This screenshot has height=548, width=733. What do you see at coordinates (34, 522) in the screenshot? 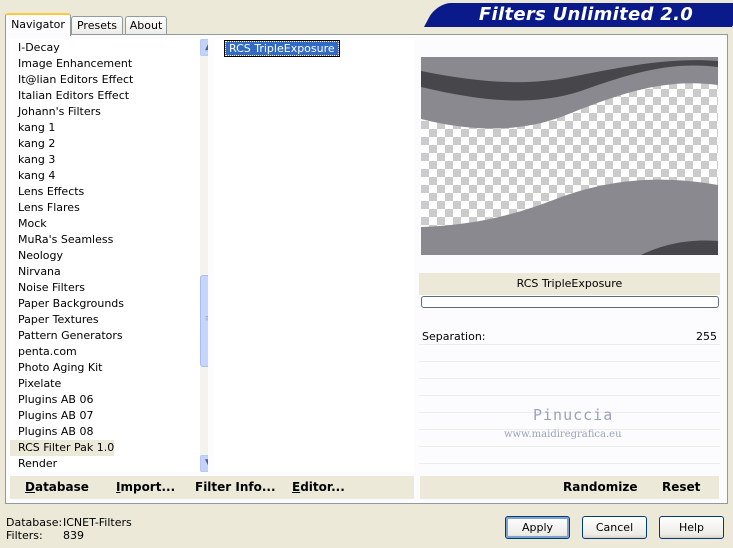
I see `status-db-label: Database:` at bounding box center [34, 522].